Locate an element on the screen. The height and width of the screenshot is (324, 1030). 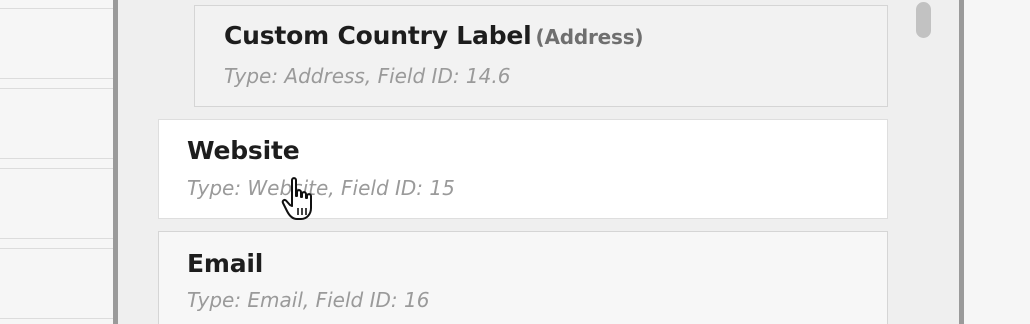
field-meta: Type: Website, Field ID: 15 is located at coordinates (321, 188).